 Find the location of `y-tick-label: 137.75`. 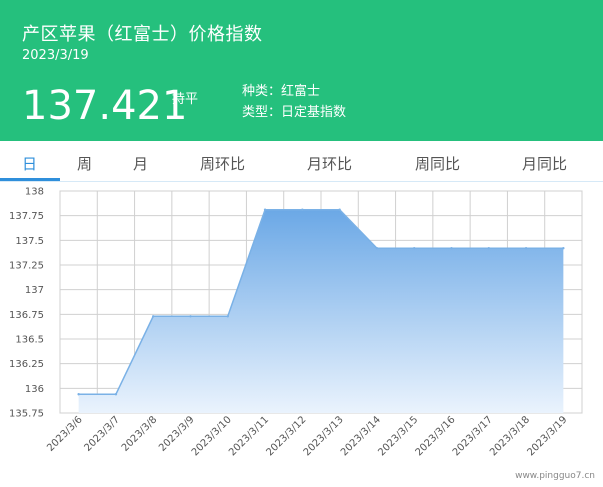

y-tick-label: 137.75 is located at coordinates (26, 216).